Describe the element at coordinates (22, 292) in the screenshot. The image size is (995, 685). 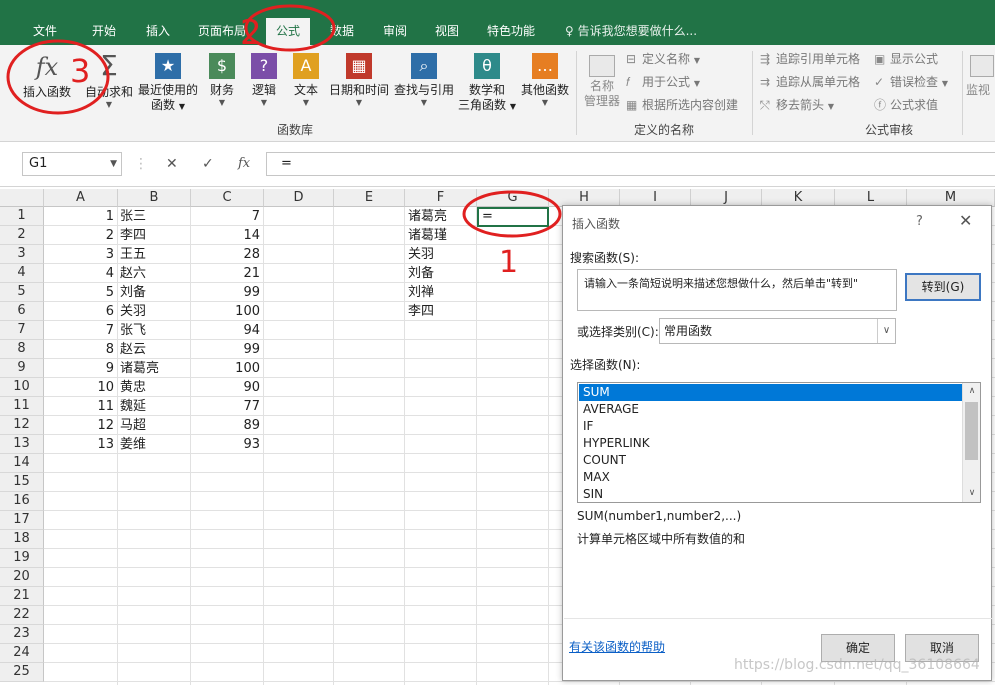
I see `row-header: 5` at that location.